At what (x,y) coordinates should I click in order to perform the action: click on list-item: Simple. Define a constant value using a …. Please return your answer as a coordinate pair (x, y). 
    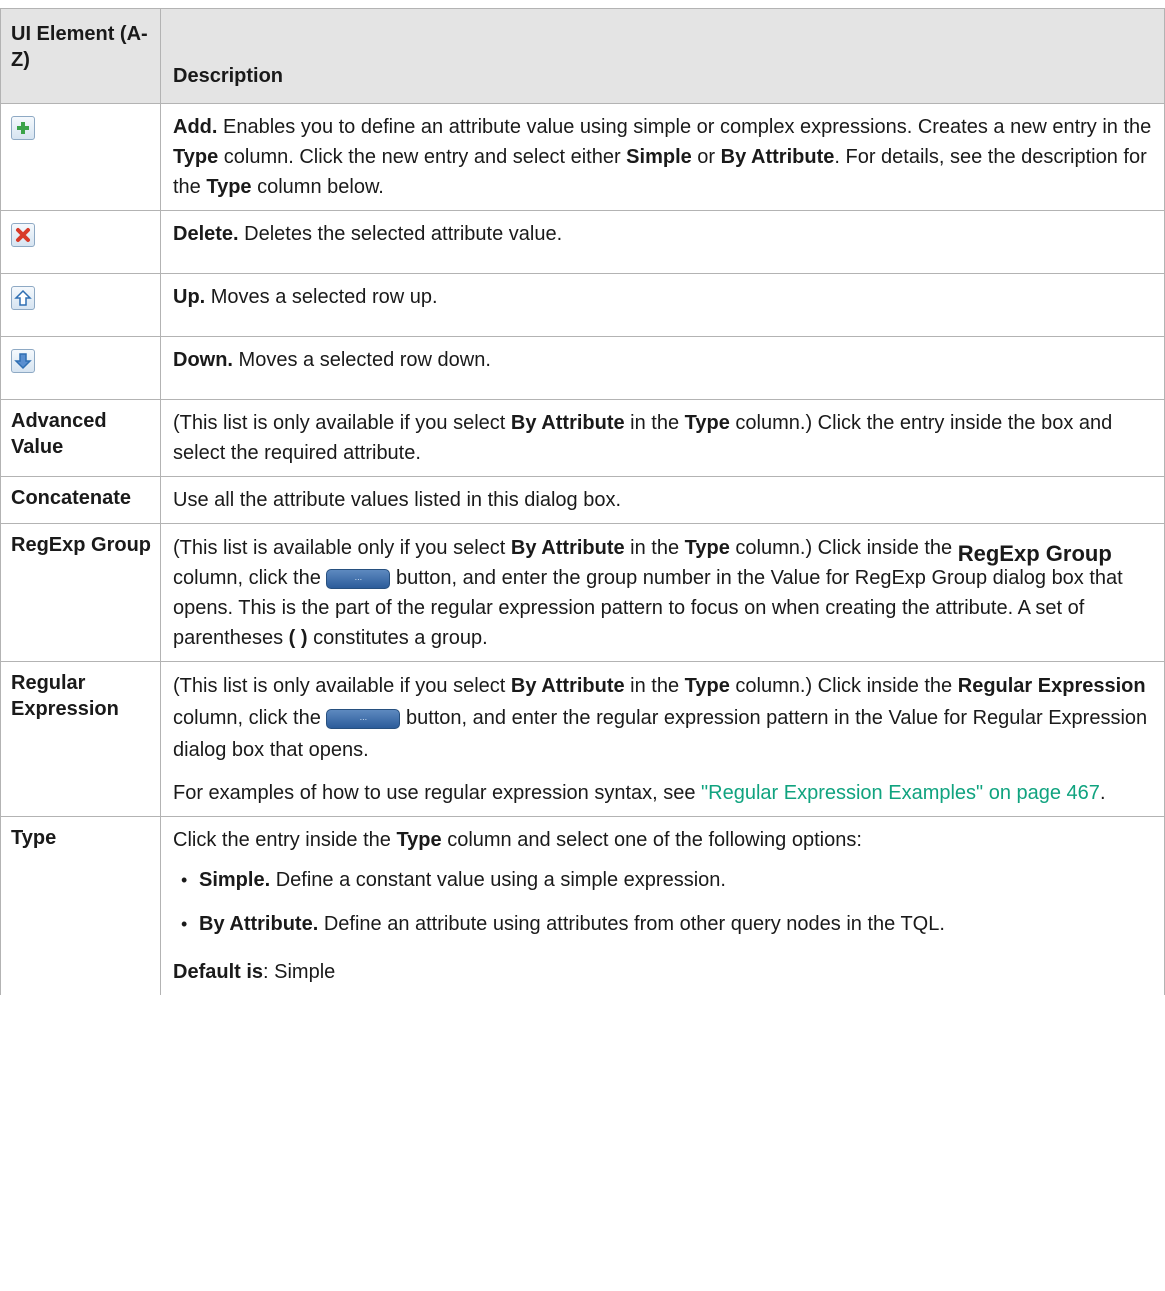
    Looking at the image, I should click on (666, 880).